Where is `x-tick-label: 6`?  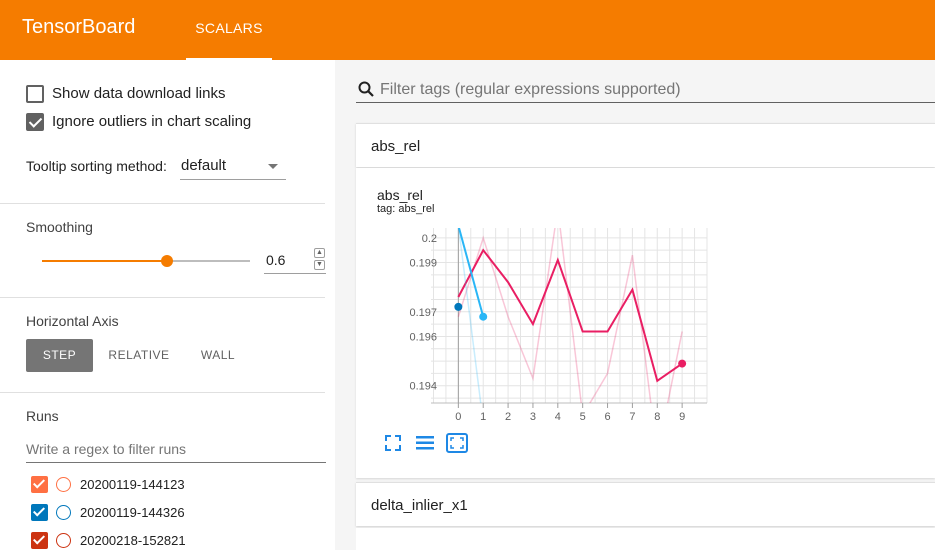 x-tick-label: 6 is located at coordinates (607, 417).